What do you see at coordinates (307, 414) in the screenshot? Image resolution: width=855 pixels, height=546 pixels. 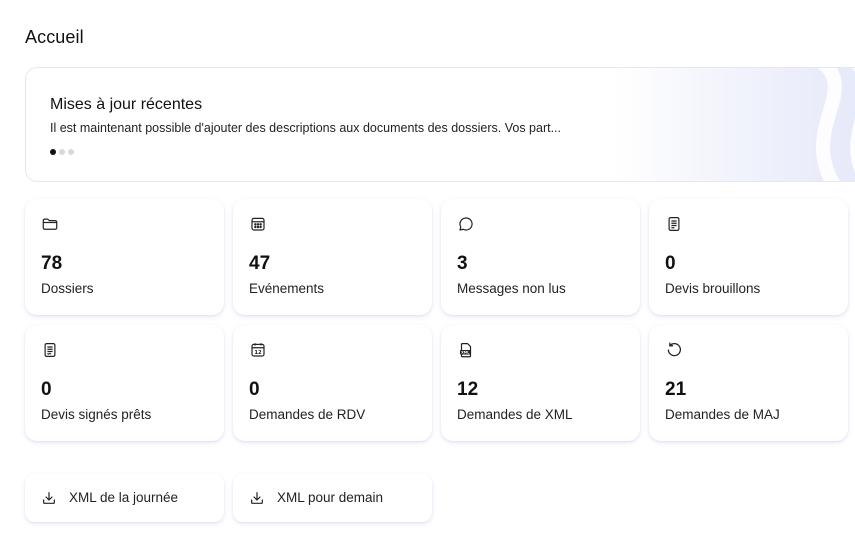 I see `stat-label: Demandes de RDV` at bounding box center [307, 414].